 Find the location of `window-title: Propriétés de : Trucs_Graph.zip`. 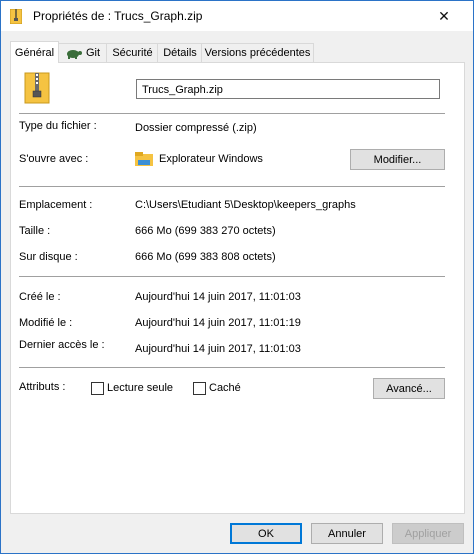

window-title: Propriétés de : Trucs_Graph.zip is located at coordinates (118, 16).